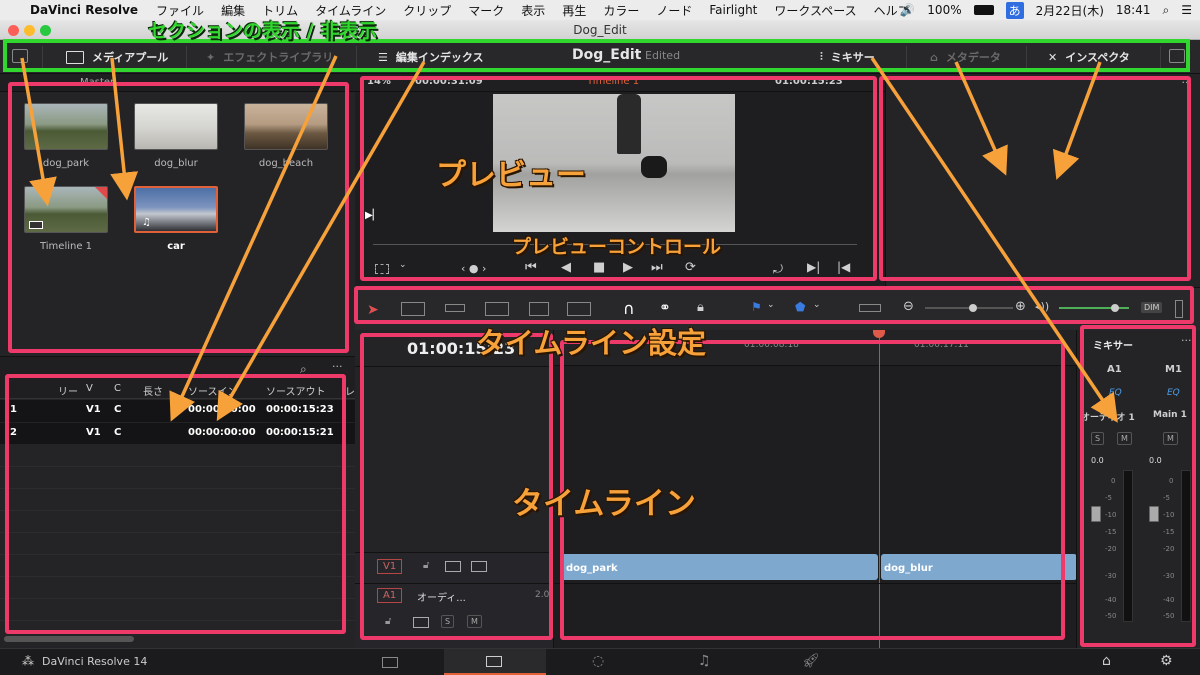 The height and width of the screenshot is (675, 1200). I want to click on annotation-timeline-settings: タイムライン設定, so click(591, 343).